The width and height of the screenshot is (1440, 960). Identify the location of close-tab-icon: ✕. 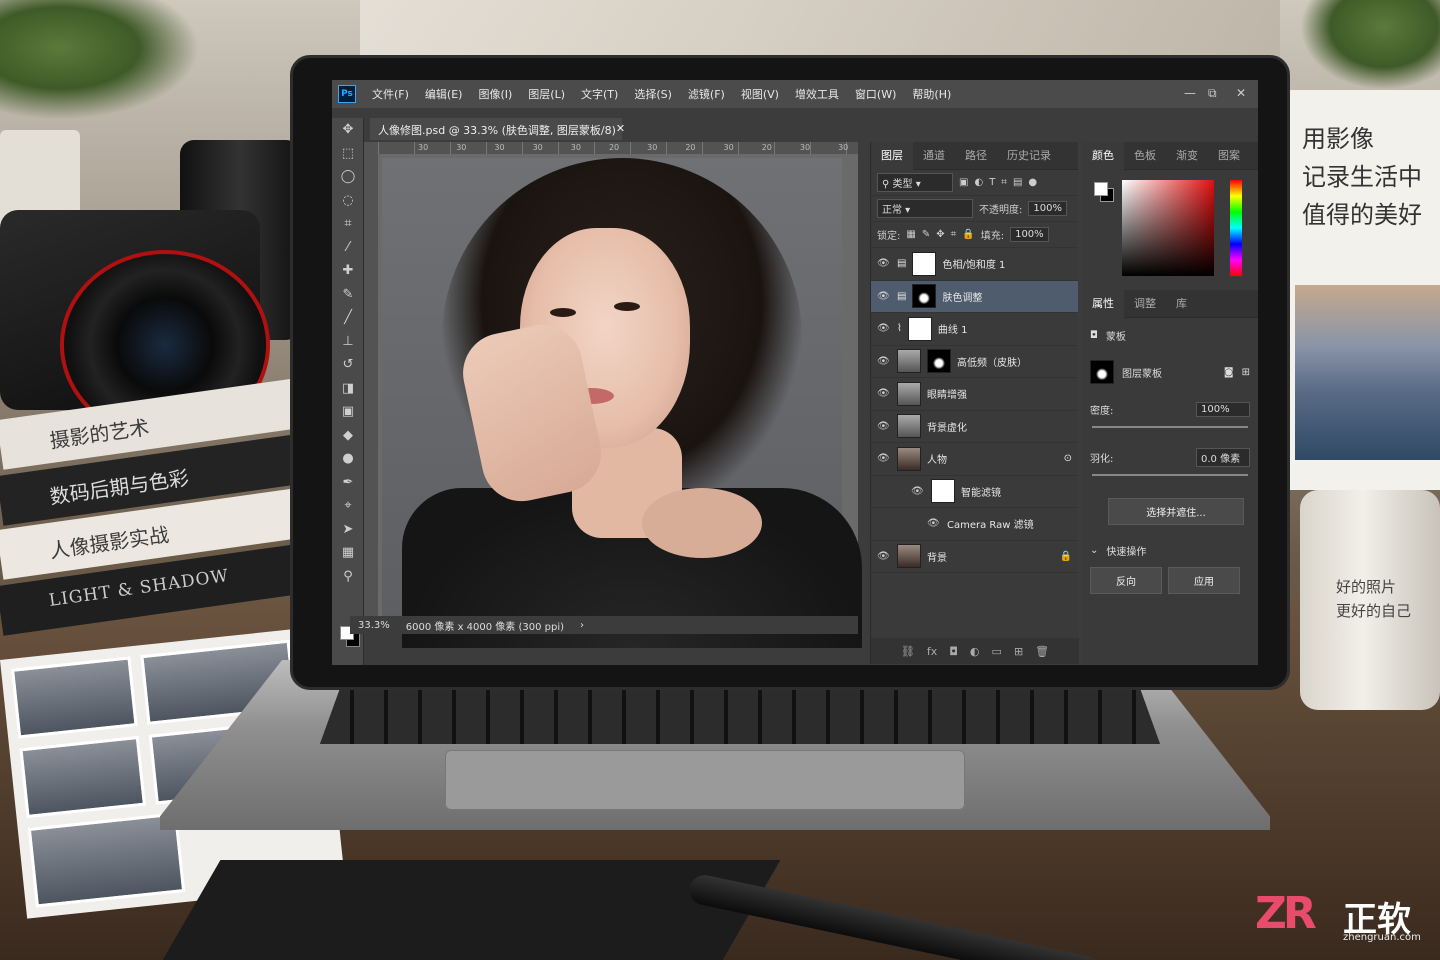
(620, 129).